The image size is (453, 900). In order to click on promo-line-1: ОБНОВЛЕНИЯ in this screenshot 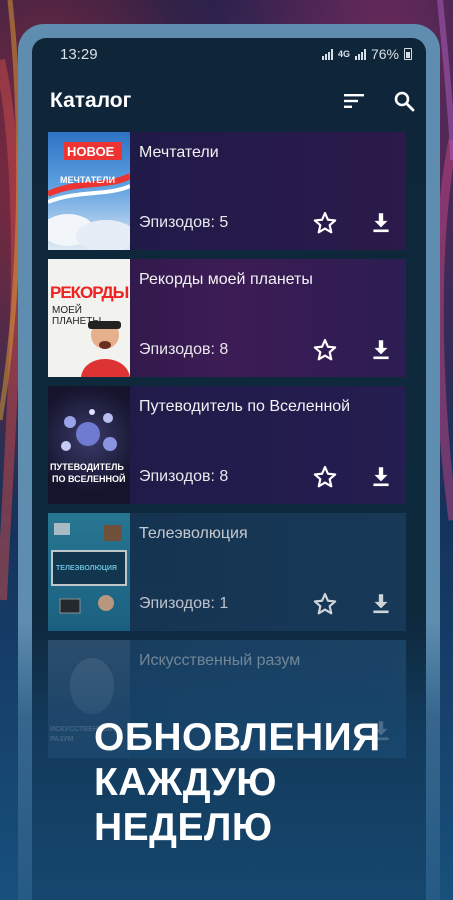, I will do `click(237, 737)`.